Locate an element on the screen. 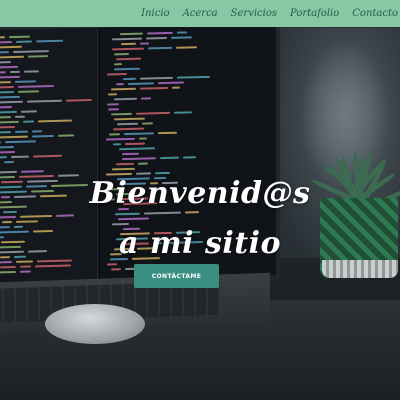 This screenshot has width=400, height=400. nav-link-acerca: Acerca is located at coordinates (200, 13).